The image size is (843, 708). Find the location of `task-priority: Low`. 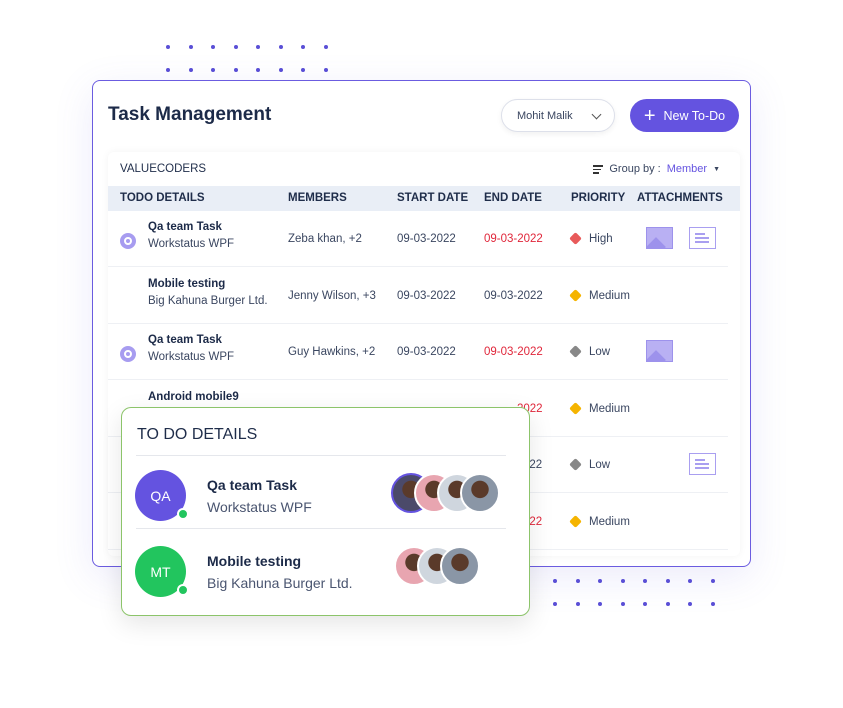

task-priority: Low is located at coordinates (600, 465).